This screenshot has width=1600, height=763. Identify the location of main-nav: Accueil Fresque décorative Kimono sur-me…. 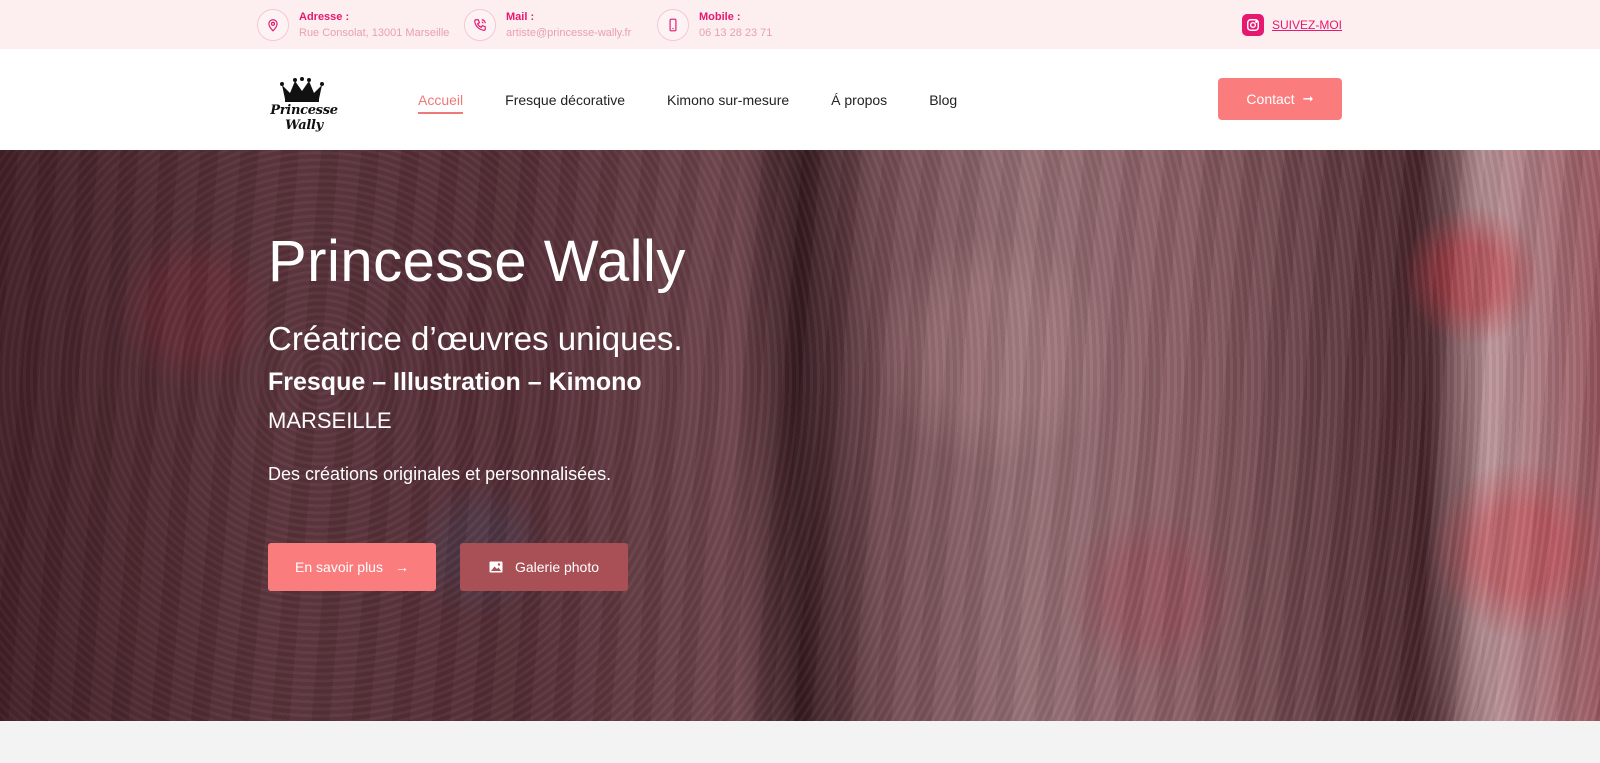
(708, 99).